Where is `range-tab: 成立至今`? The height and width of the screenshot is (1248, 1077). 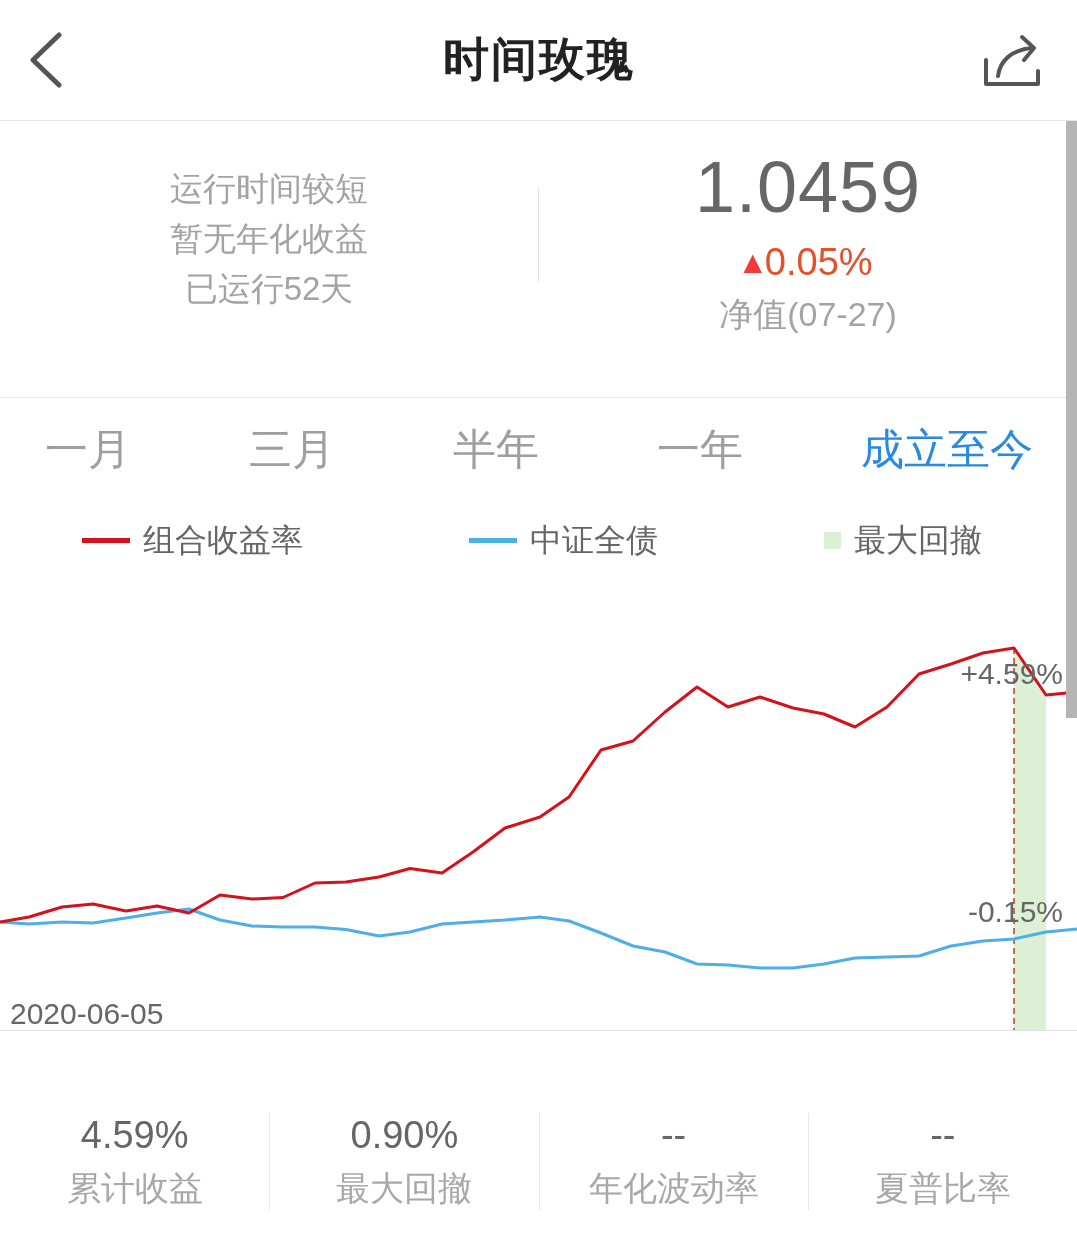
range-tab: 成立至今 is located at coordinates (947, 449).